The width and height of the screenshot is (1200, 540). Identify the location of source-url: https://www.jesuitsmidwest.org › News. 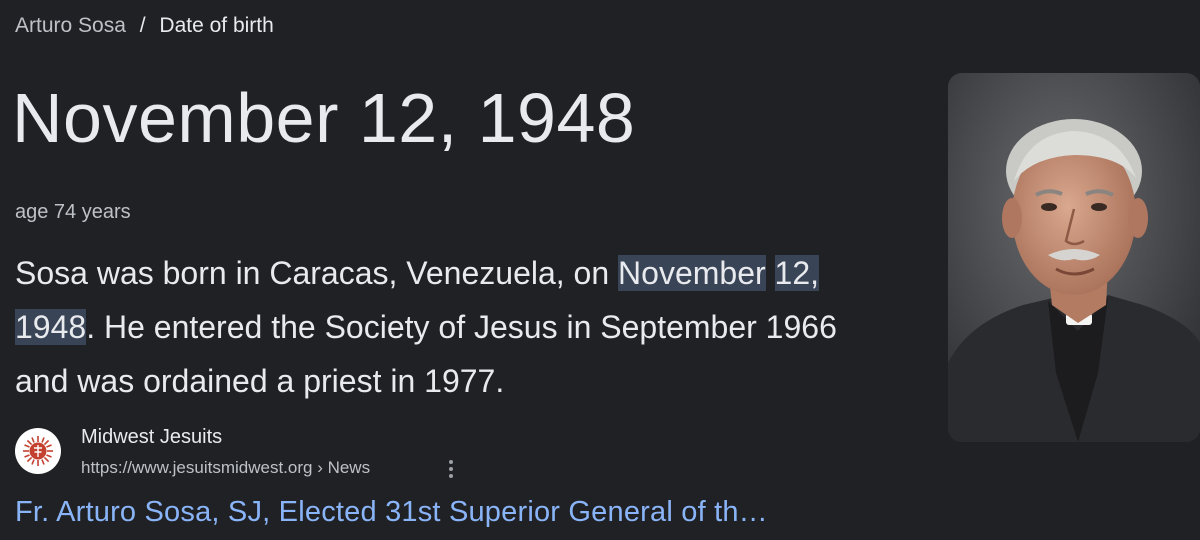
(225, 468).